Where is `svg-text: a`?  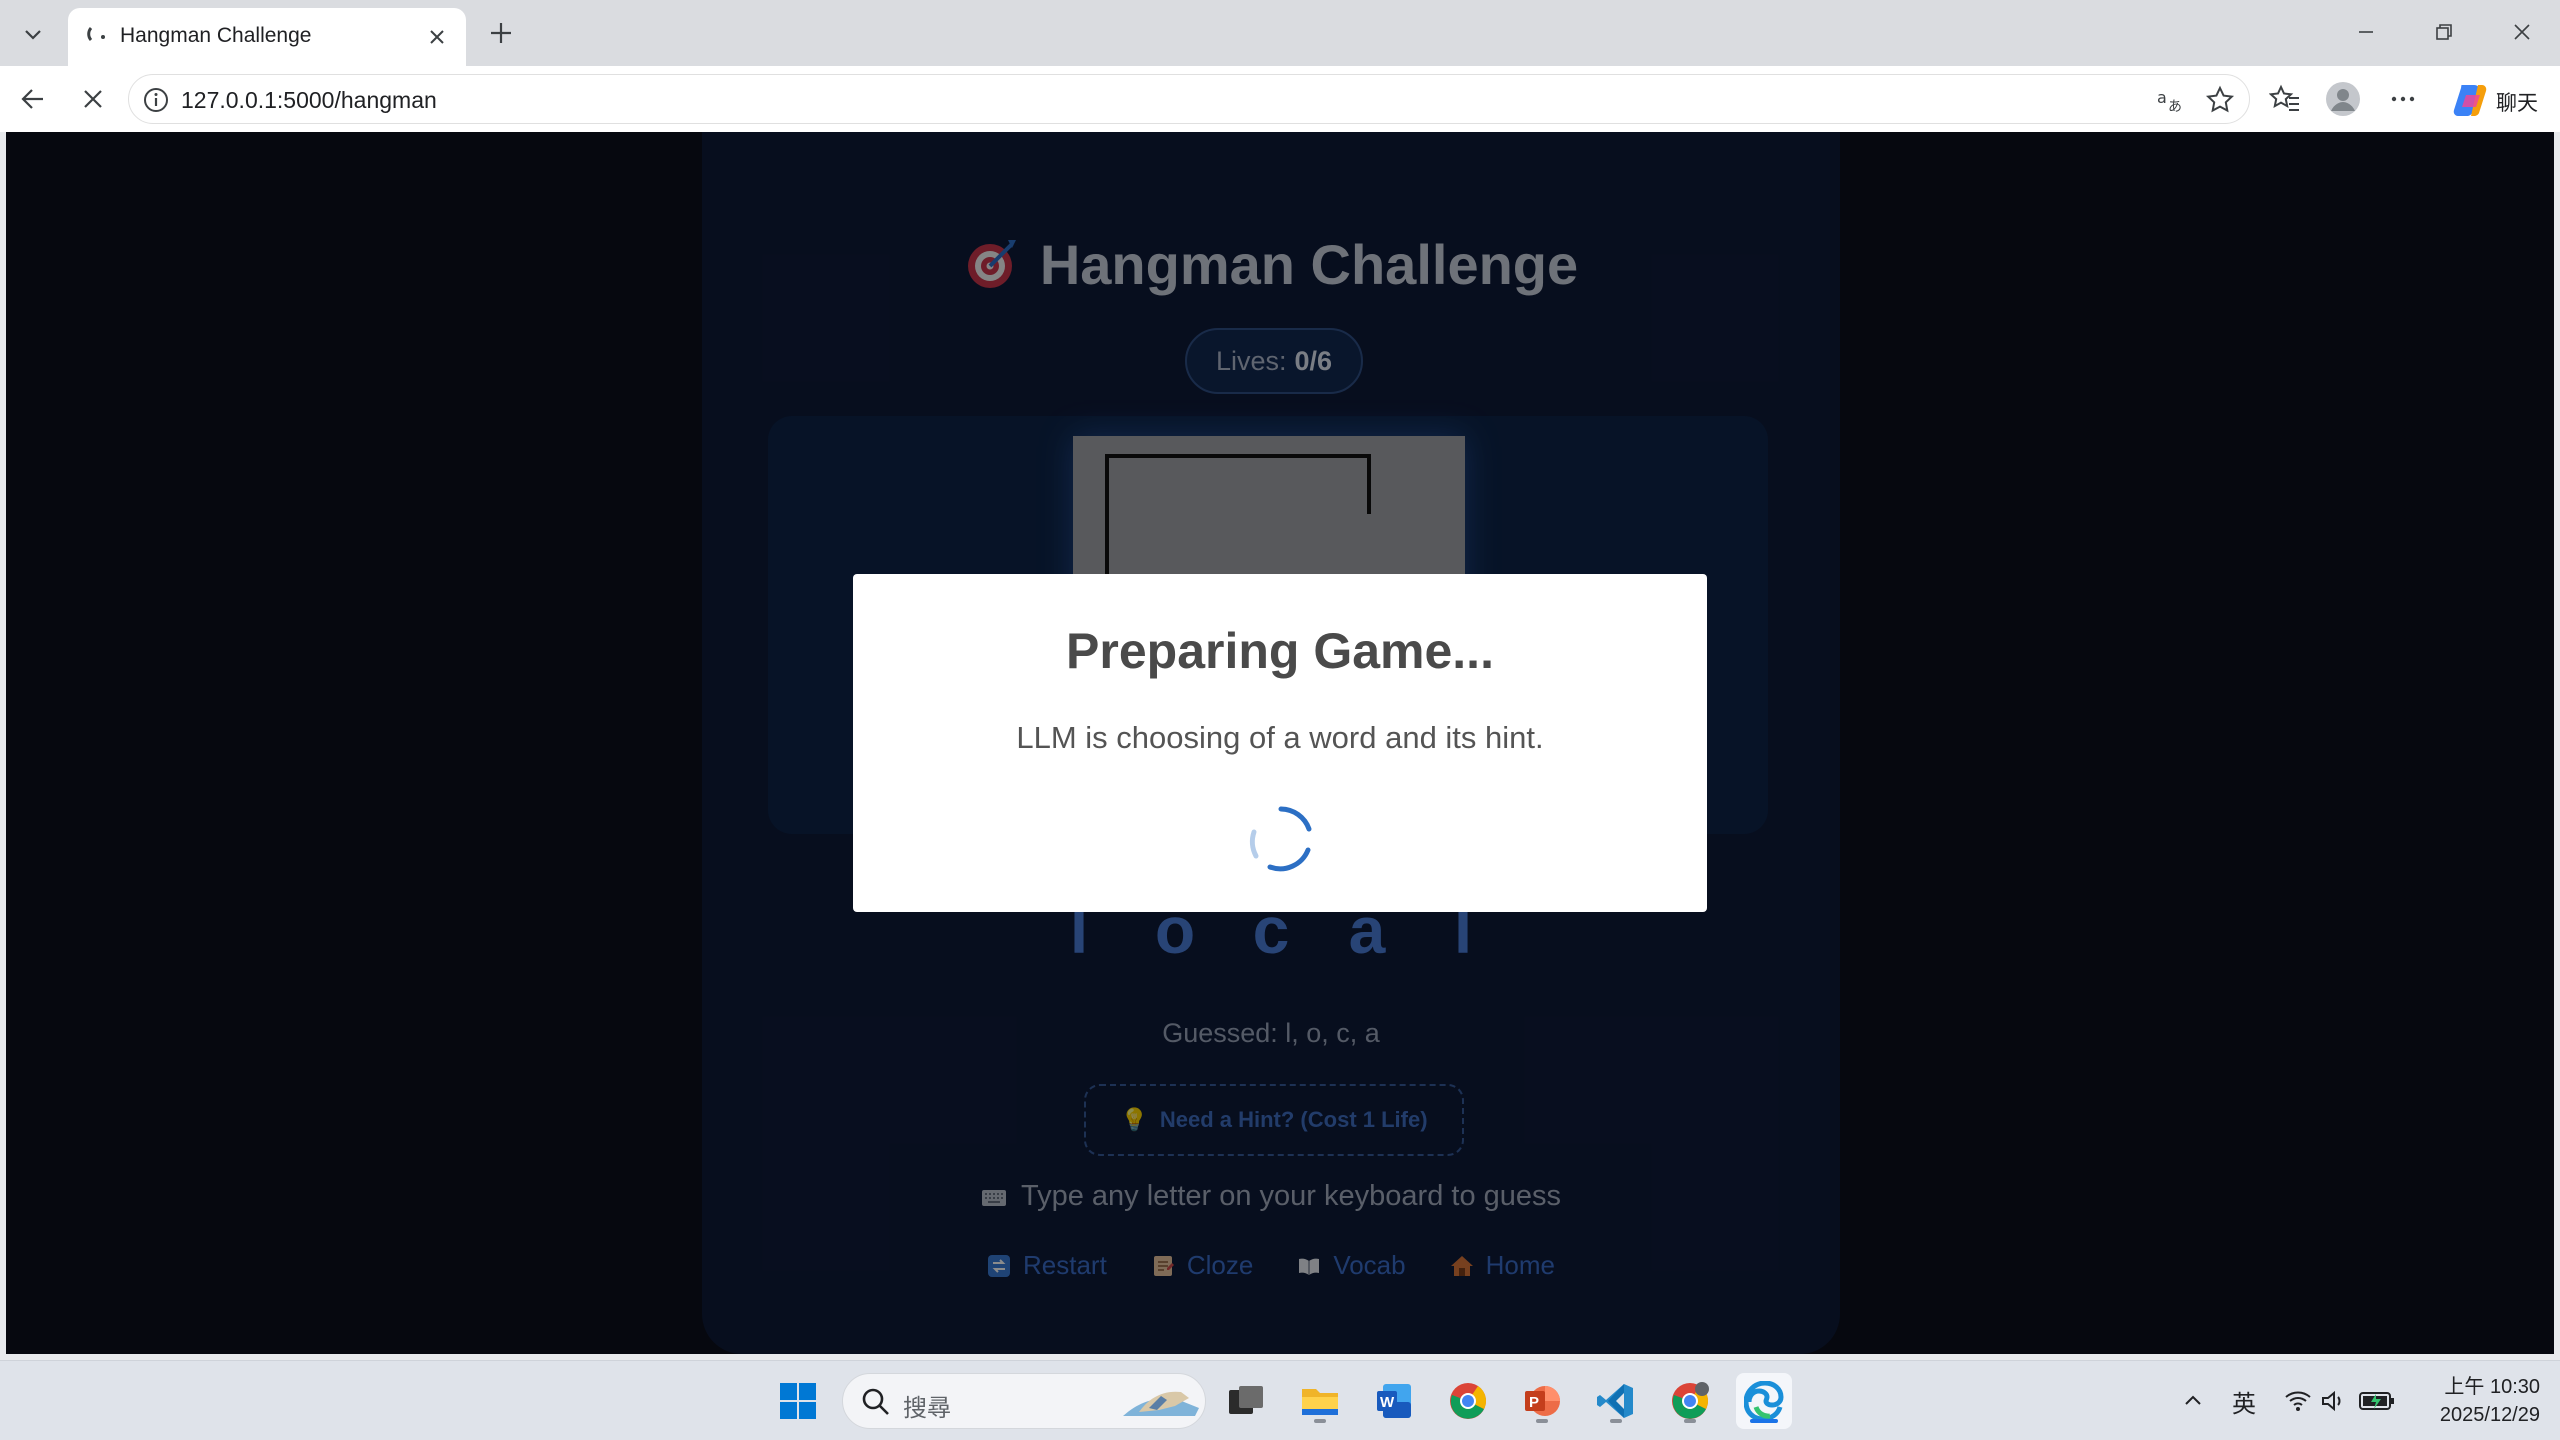
svg-text: a is located at coordinates (2162, 97).